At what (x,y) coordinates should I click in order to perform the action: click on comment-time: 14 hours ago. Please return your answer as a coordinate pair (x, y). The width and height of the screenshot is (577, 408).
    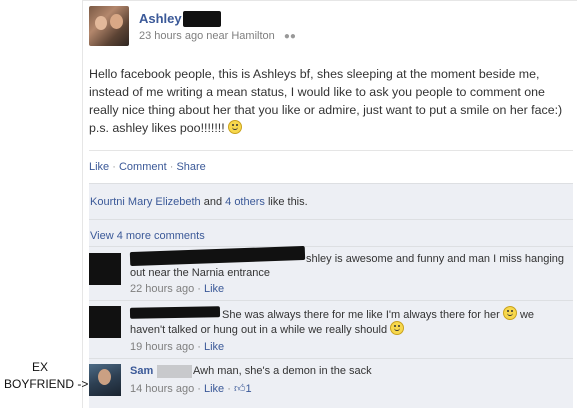
    Looking at the image, I should click on (162, 389).